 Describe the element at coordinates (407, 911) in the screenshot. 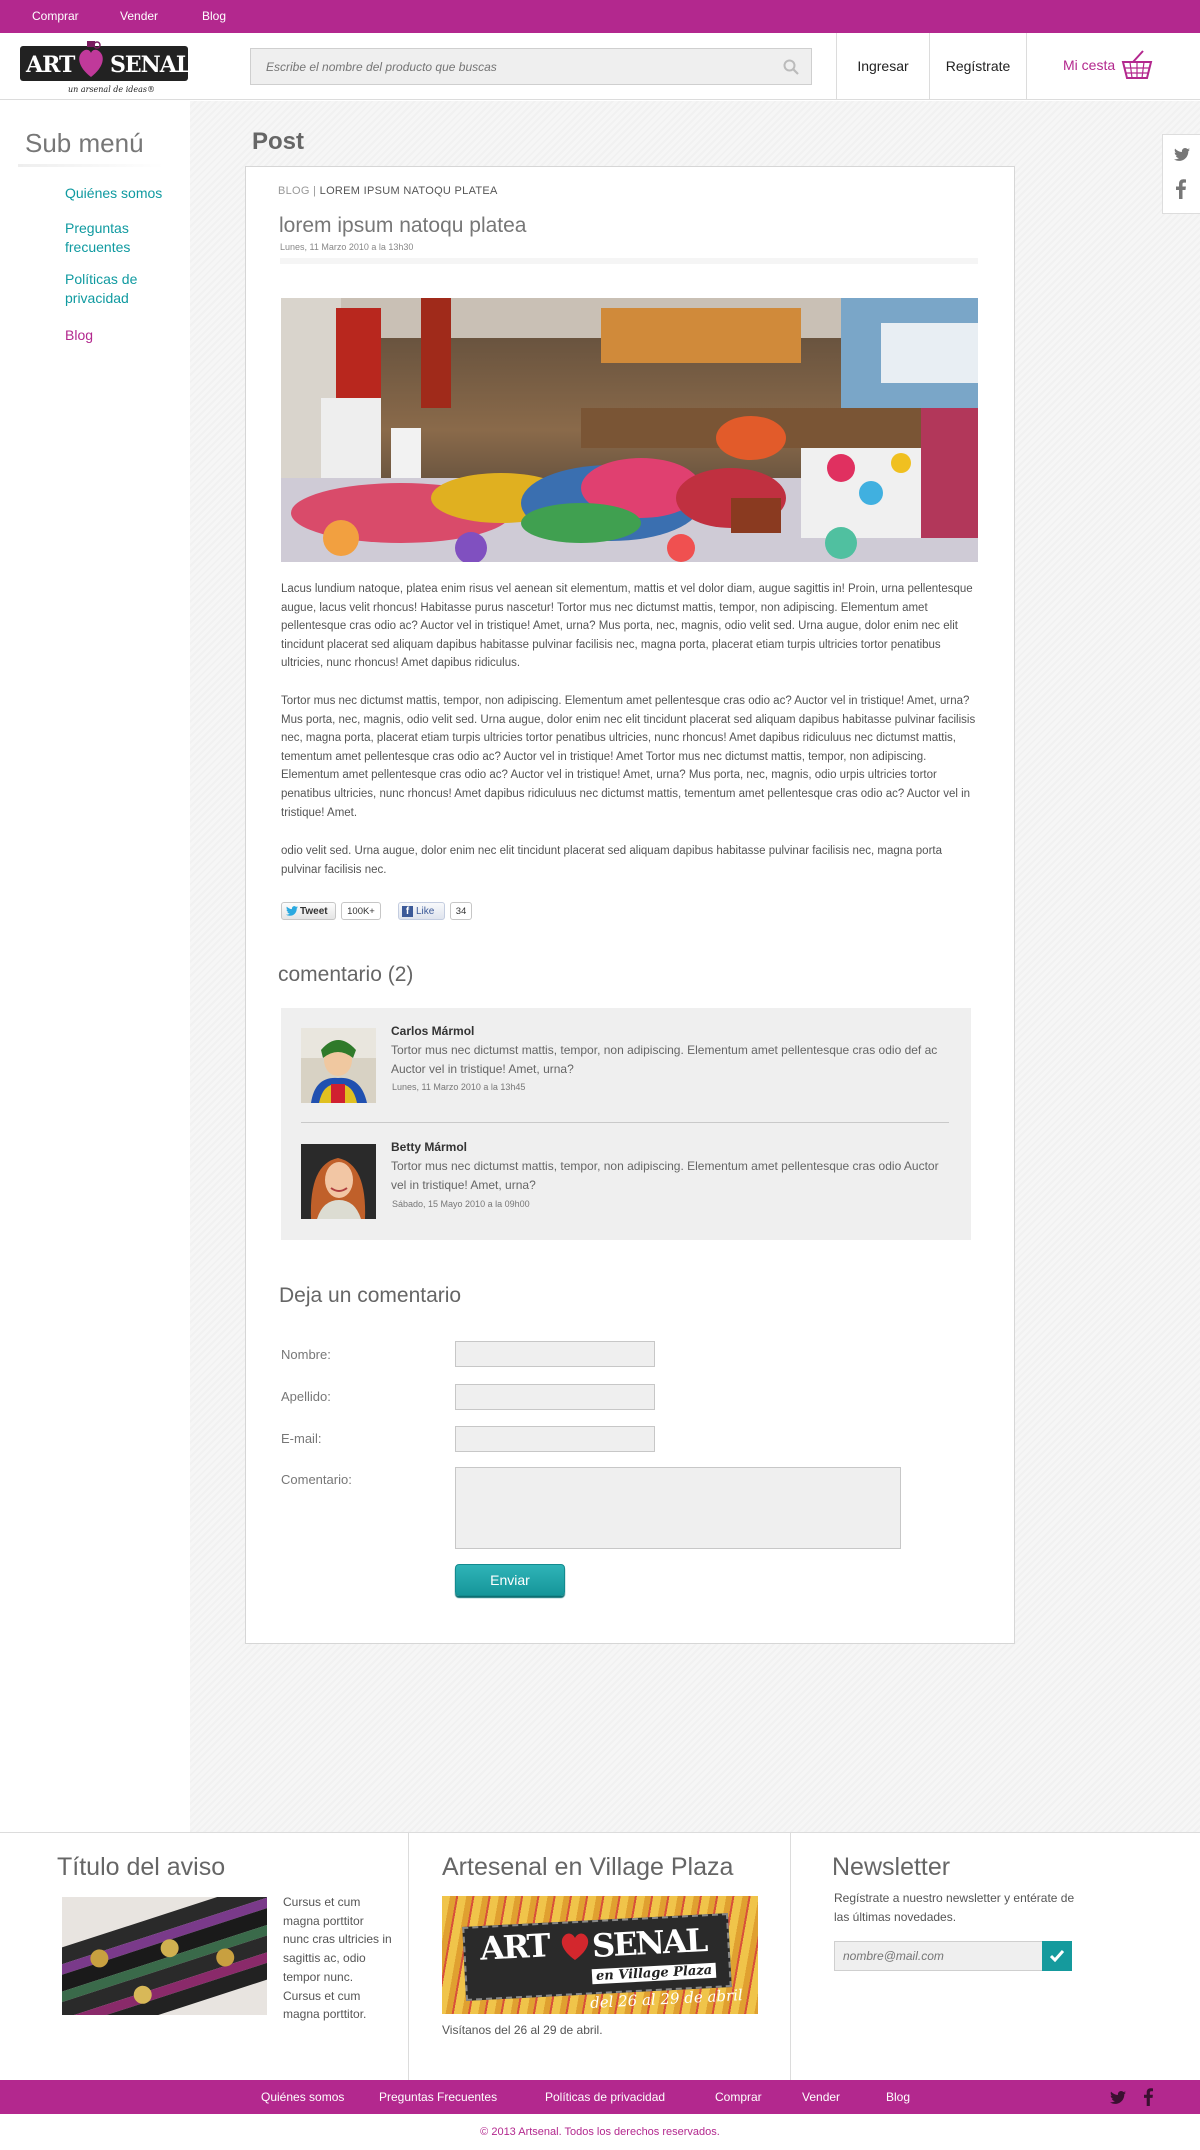

I see `facebook-f-icon: f` at that location.